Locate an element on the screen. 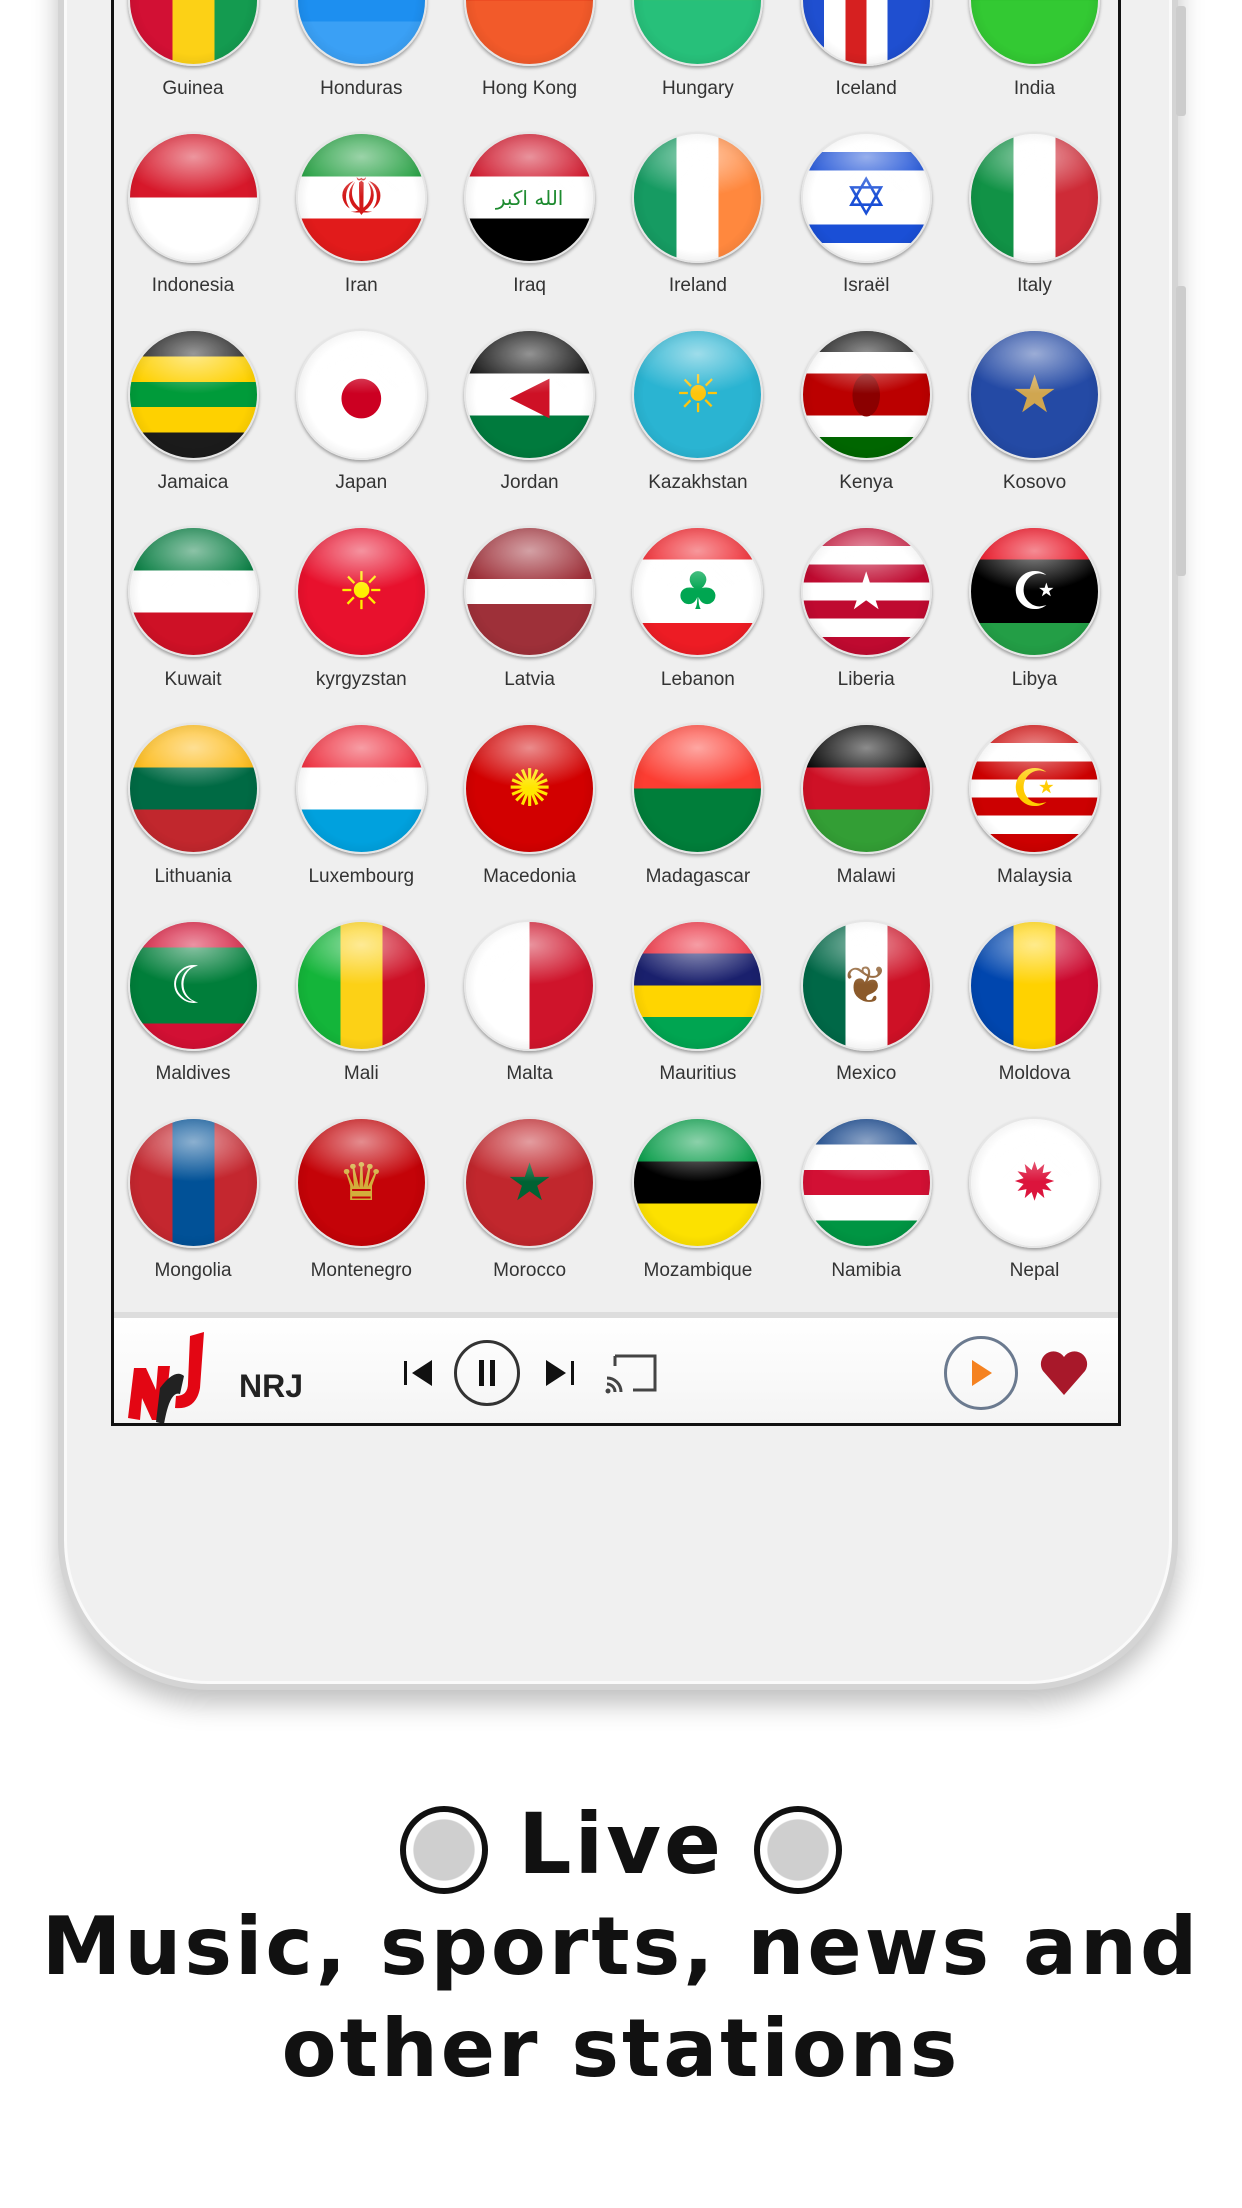  flag-emblem-icon: ◀ is located at coordinates (529, 394).